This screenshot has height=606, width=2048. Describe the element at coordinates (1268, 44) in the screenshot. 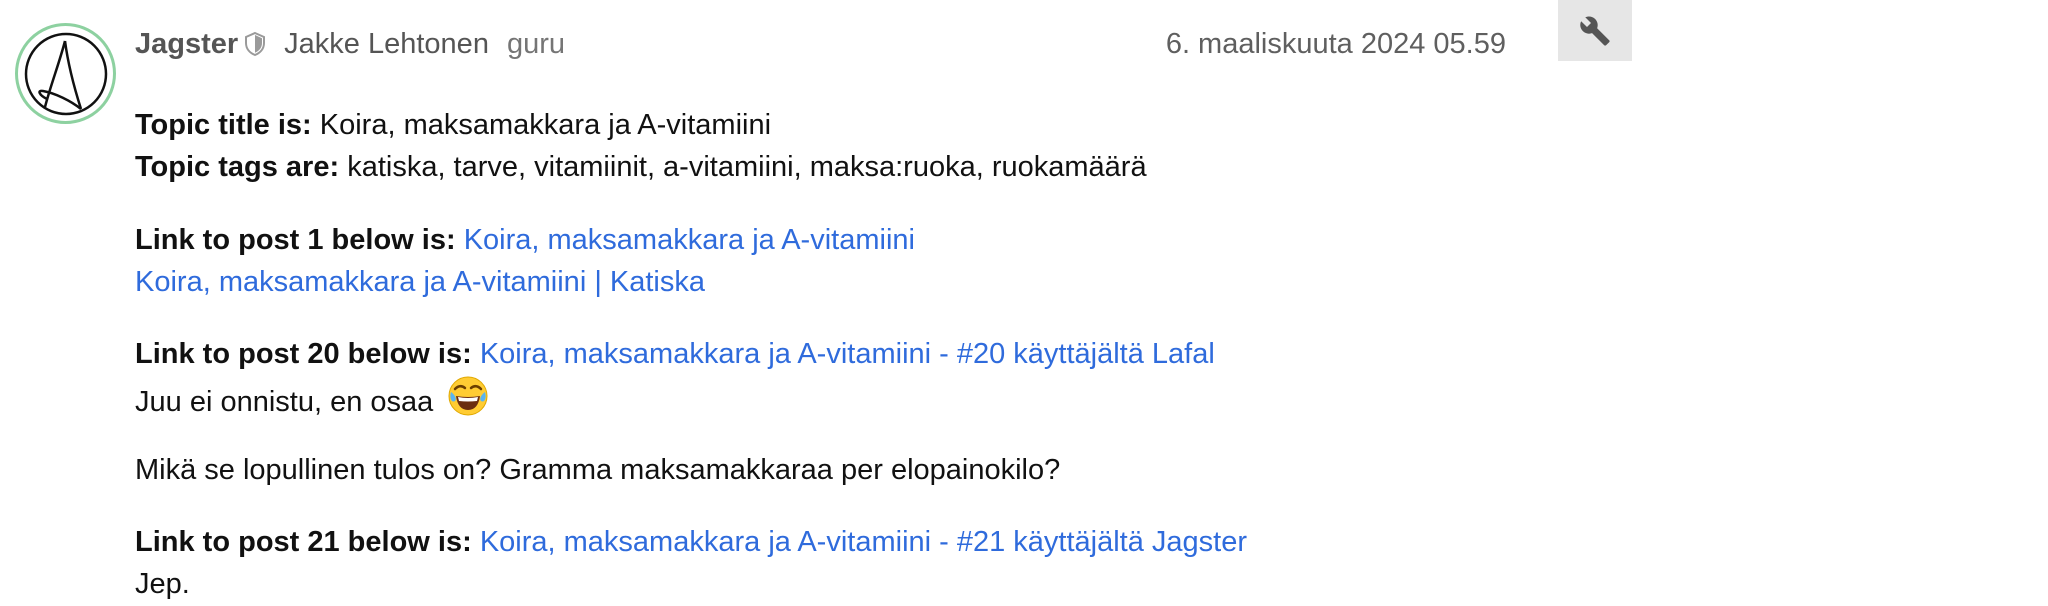

I see `post-date: 6. maaliskuuta 2024 05.59` at that location.